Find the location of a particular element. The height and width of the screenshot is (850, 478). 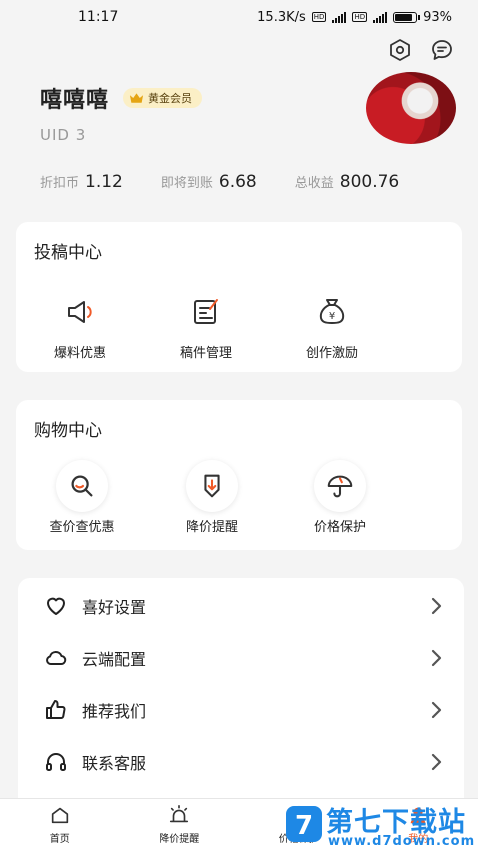

crown-icon is located at coordinates (136, 98).